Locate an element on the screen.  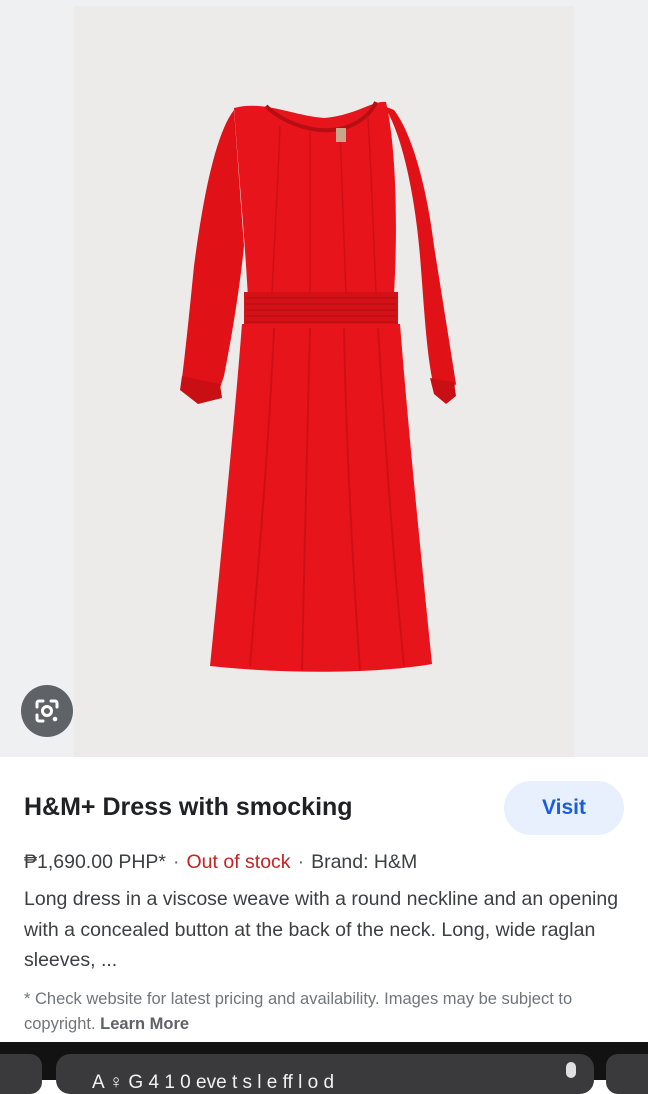
google-lens-icon is located at coordinates (47, 711).